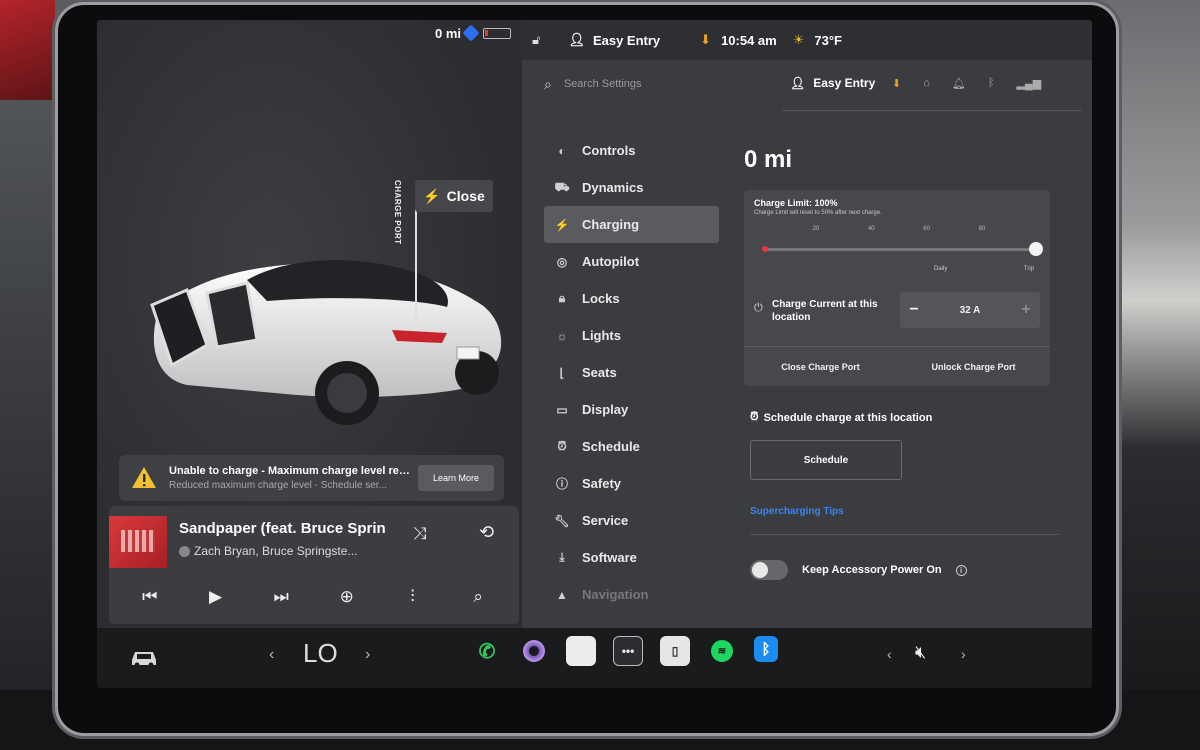  What do you see at coordinates (536, 40) in the screenshot?
I see `lock-status-icon: 🔓︎` at bounding box center [536, 40].